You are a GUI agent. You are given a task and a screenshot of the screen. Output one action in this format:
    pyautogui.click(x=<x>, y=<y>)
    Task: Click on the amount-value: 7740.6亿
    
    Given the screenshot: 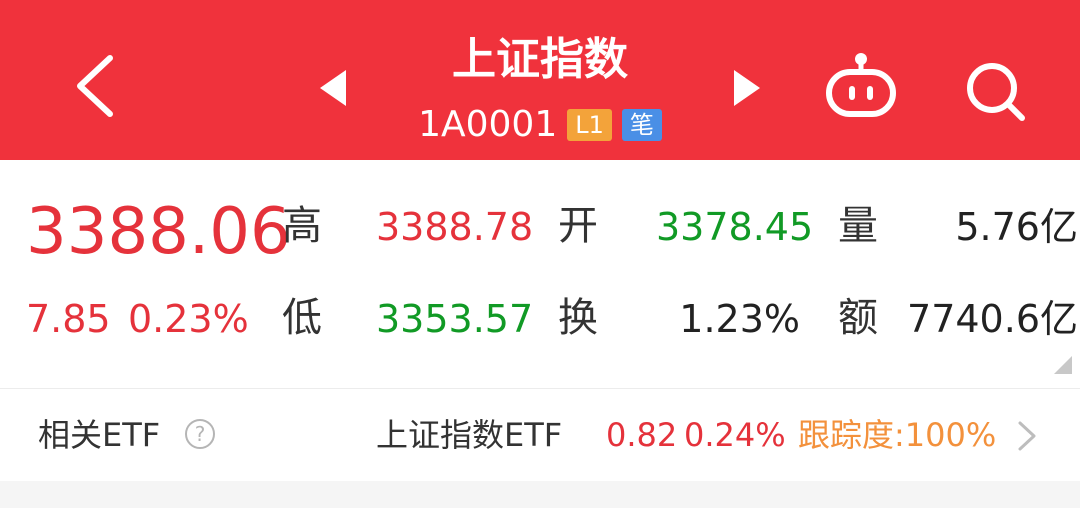 What is the action you would take?
    pyautogui.click(x=992, y=319)
    